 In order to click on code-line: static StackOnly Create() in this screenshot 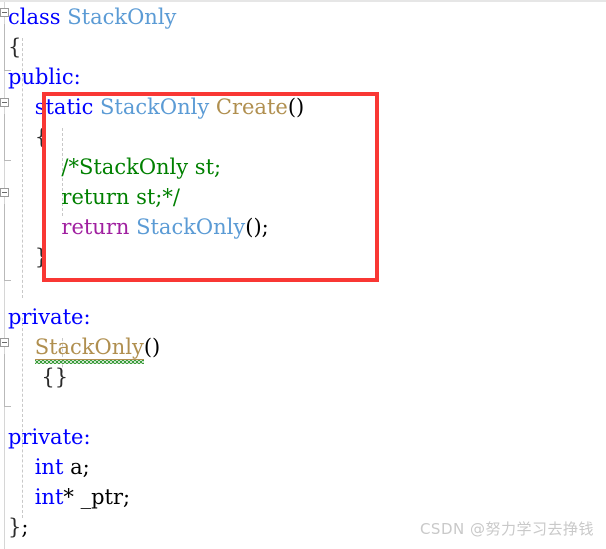, I will do `click(303, 107)`.